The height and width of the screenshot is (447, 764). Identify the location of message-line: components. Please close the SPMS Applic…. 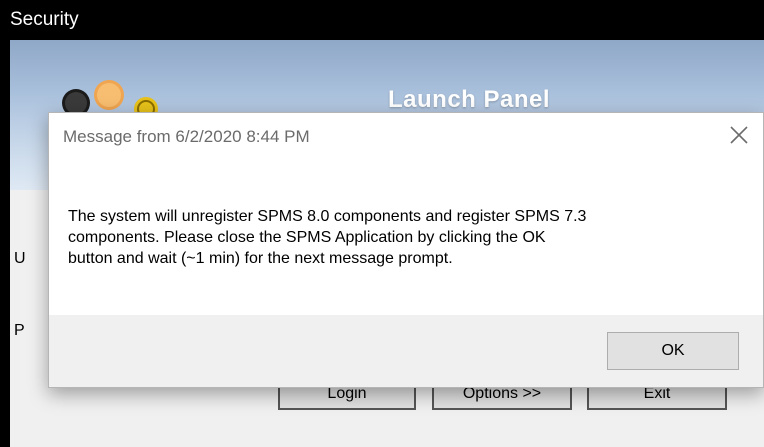
(307, 237).